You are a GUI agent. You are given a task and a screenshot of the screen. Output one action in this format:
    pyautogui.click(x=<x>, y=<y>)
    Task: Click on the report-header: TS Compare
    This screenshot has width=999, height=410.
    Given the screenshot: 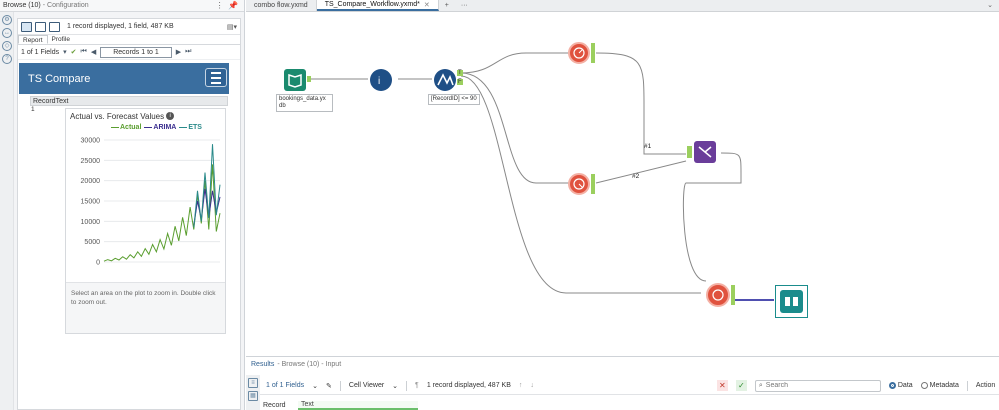 What is the action you would take?
    pyautogui.click(x=124, y=78)
    